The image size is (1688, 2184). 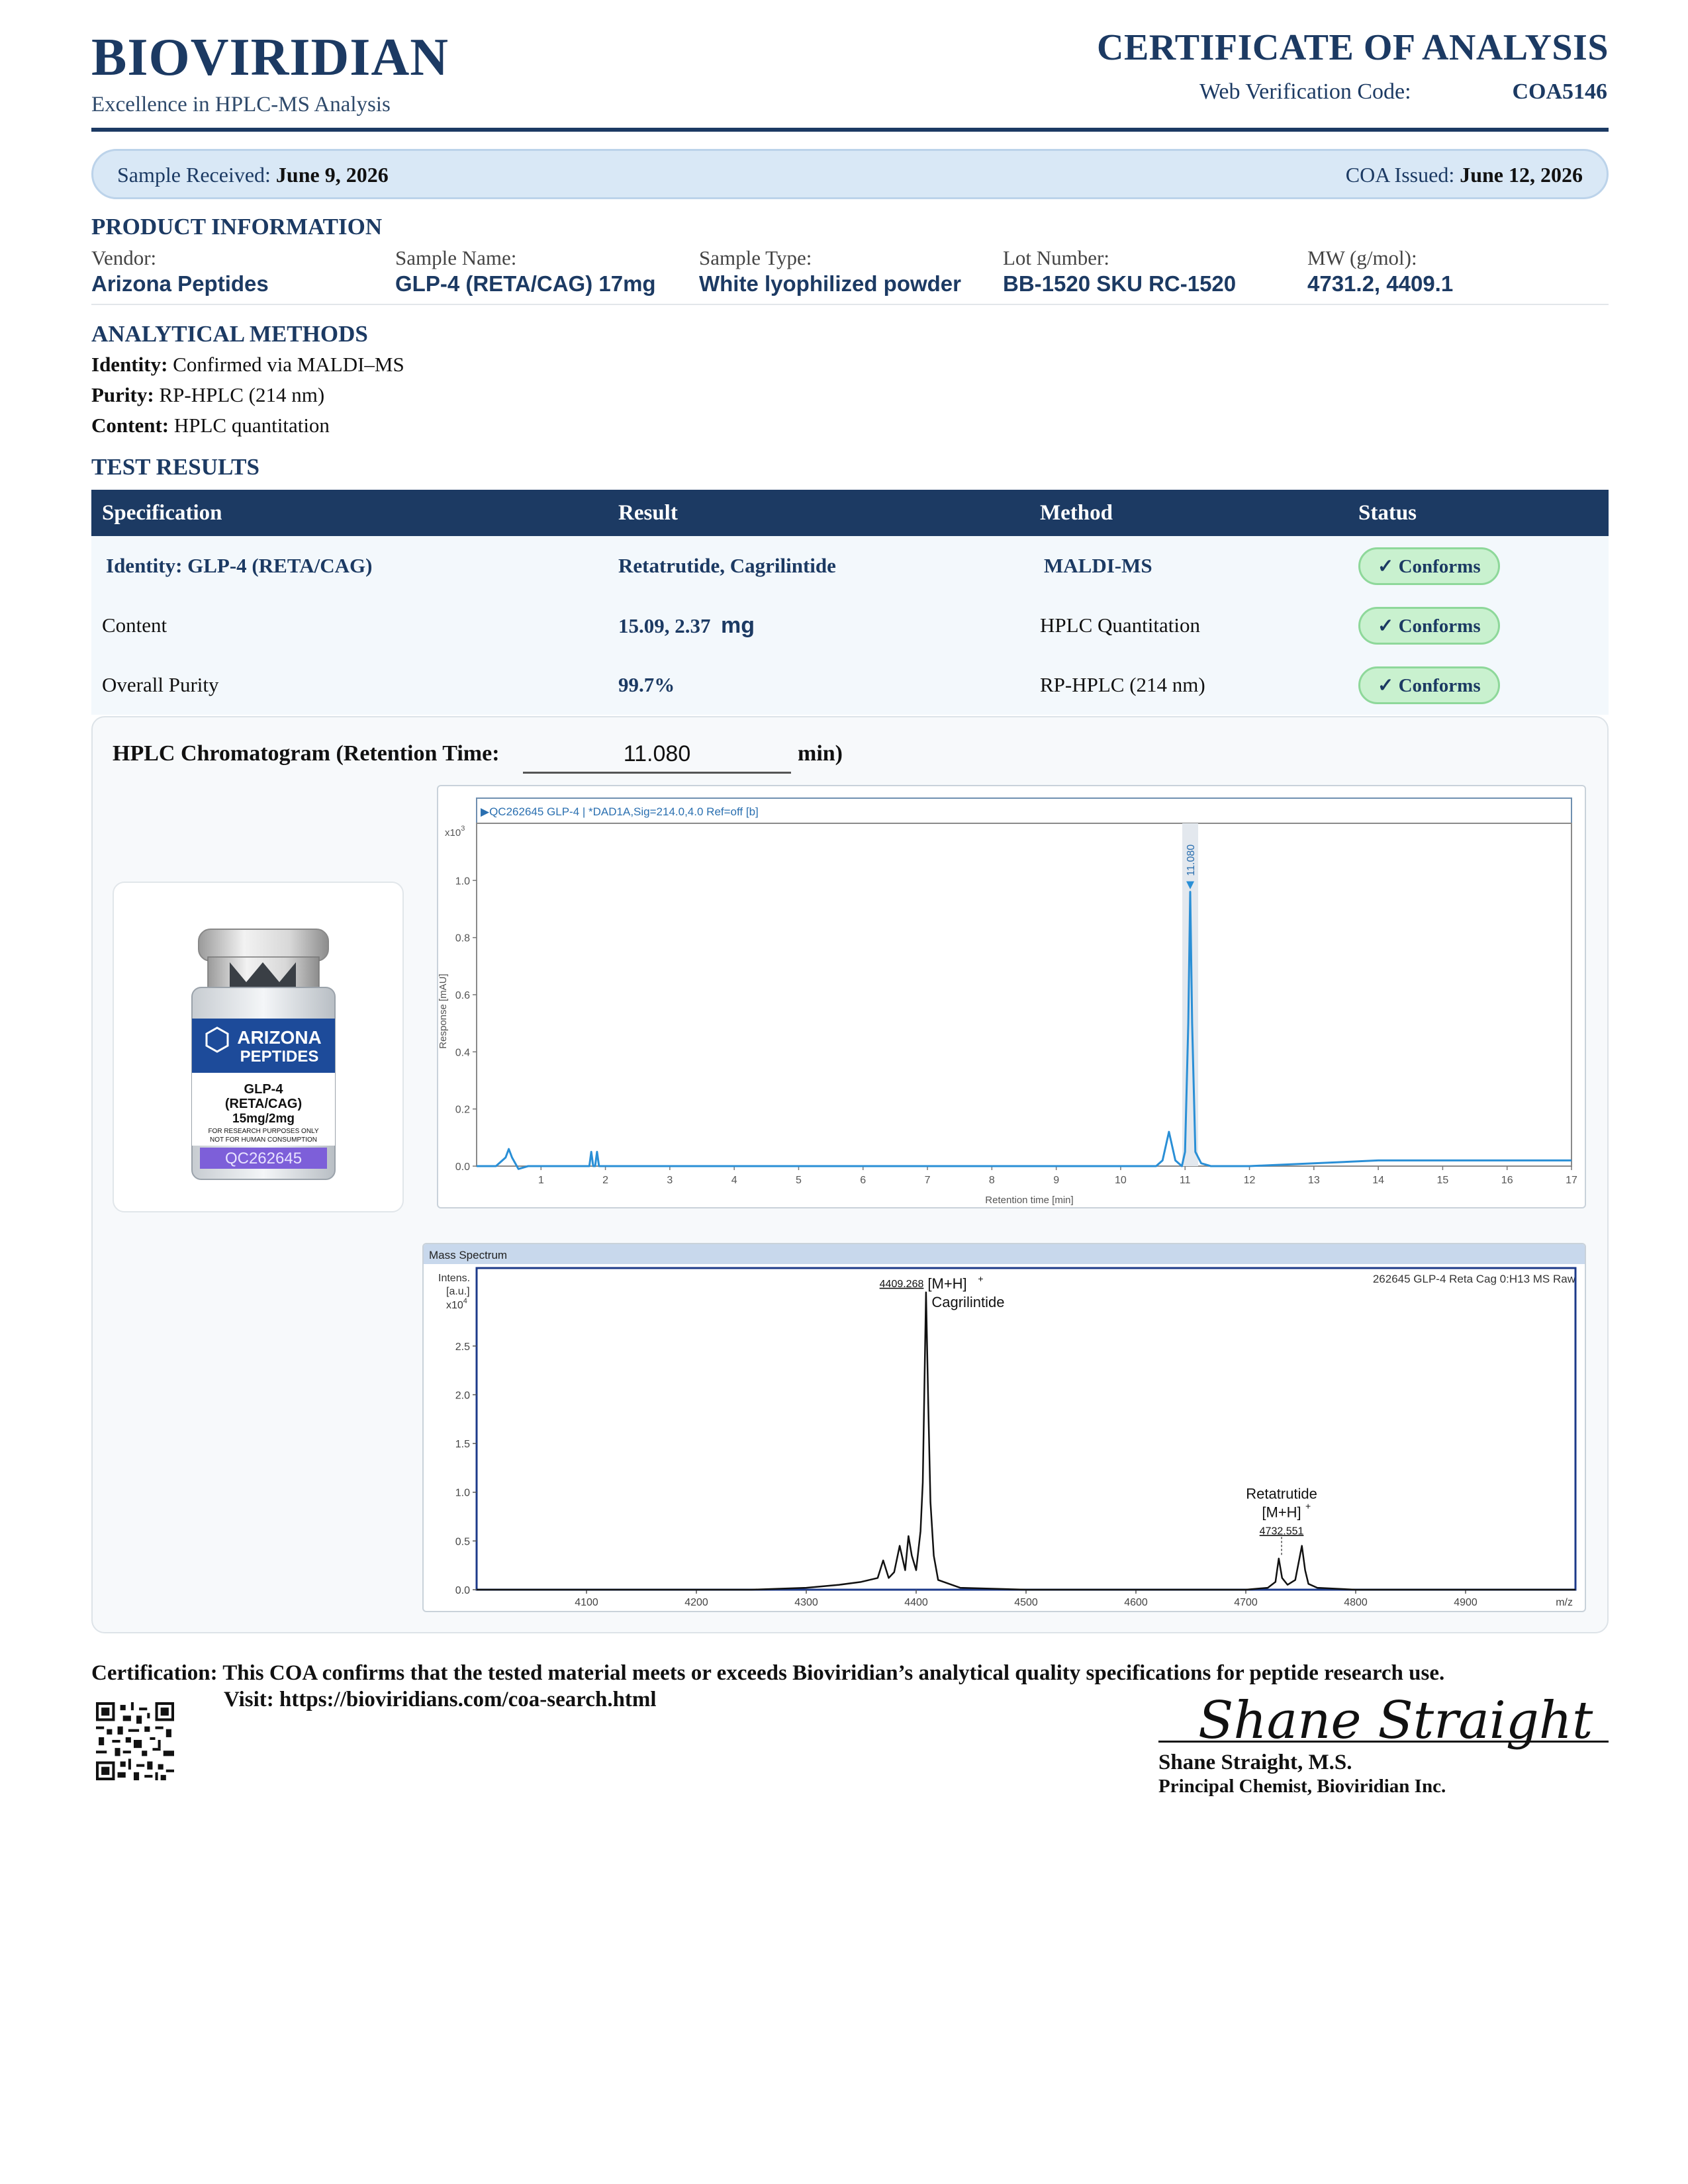 What do you see at coordinates (541, 1180) in the screenshot?
I see `hplc-x-tick-label: 1` at bounding box center [541, 1180].